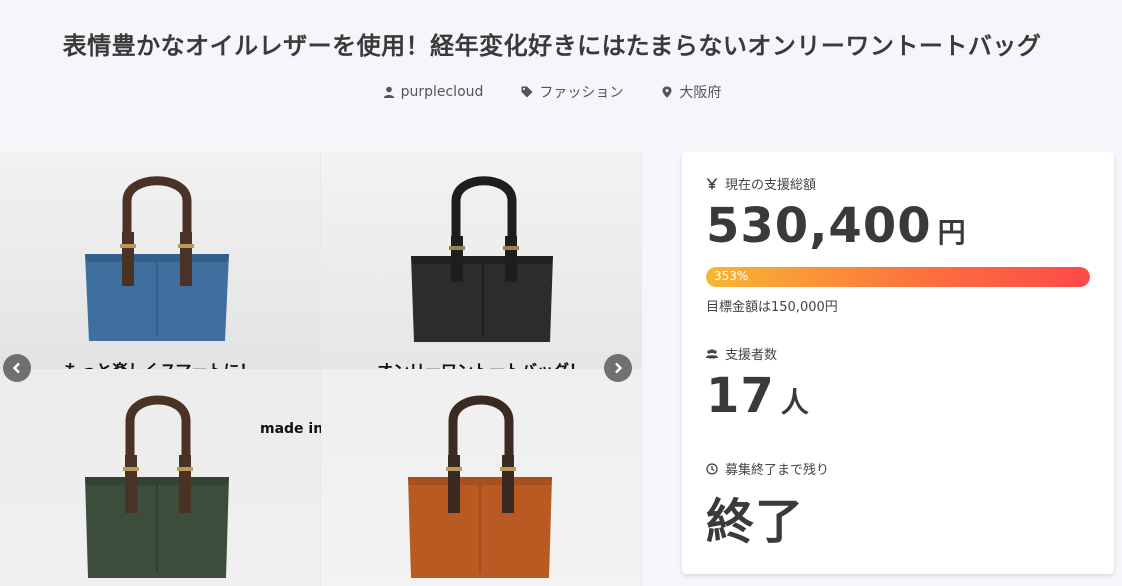 This screenshot has height=586, width=1122. Describe the element at coordinates (952, 232) in the screenshot. I see `total-amount-unit: 円` at that location.